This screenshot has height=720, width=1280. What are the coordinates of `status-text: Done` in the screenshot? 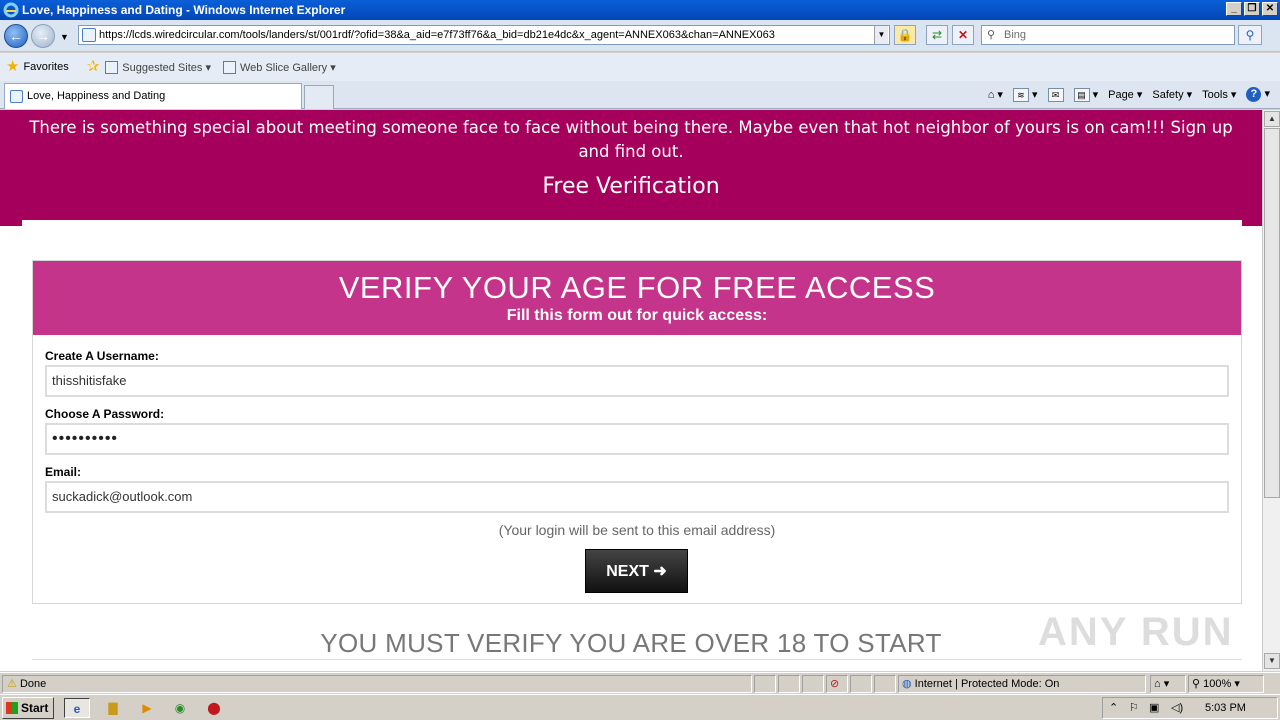 It's located at (33, 684).